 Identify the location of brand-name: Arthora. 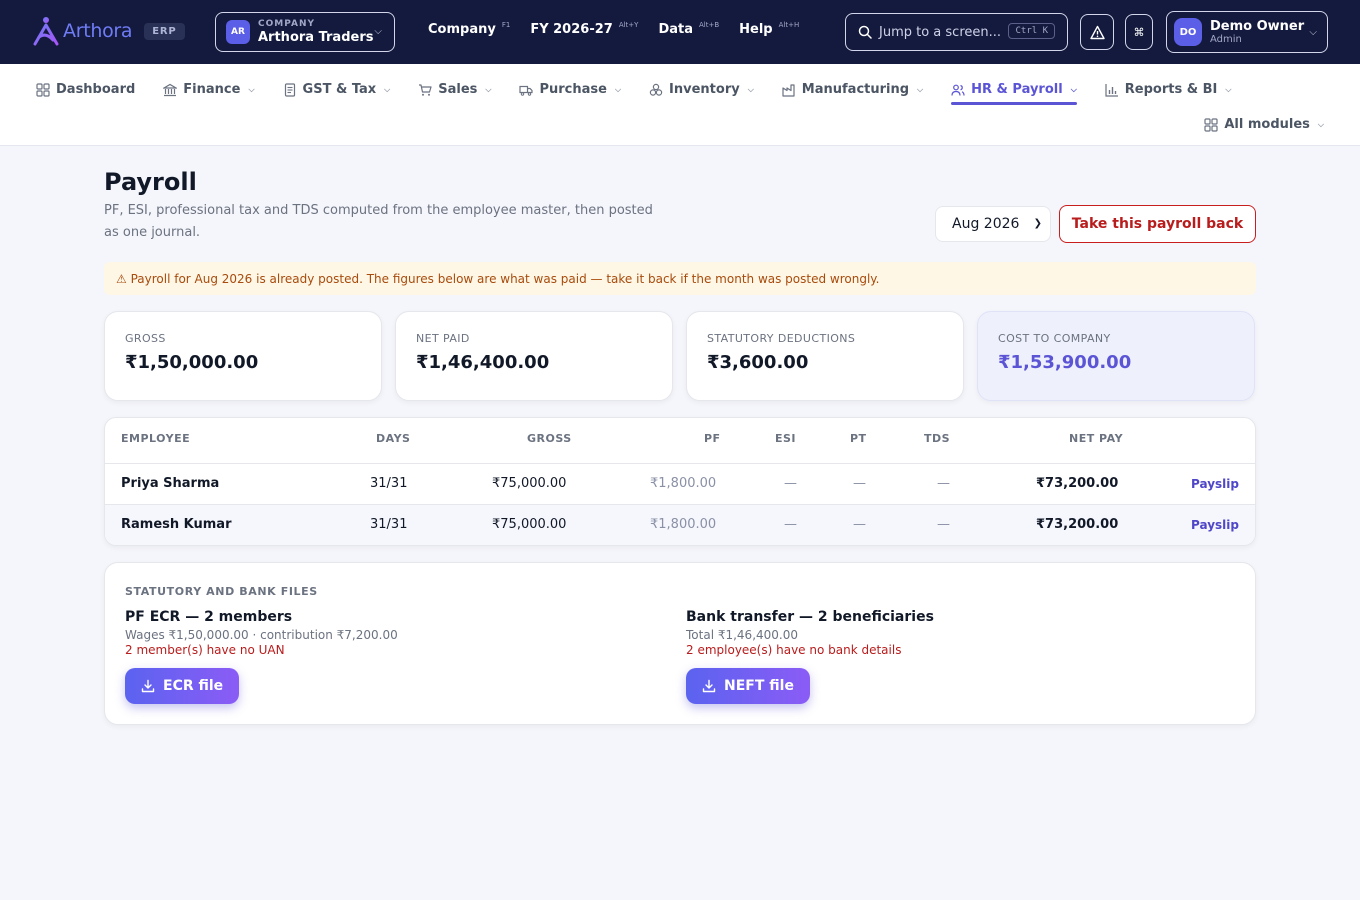
(98, 31).